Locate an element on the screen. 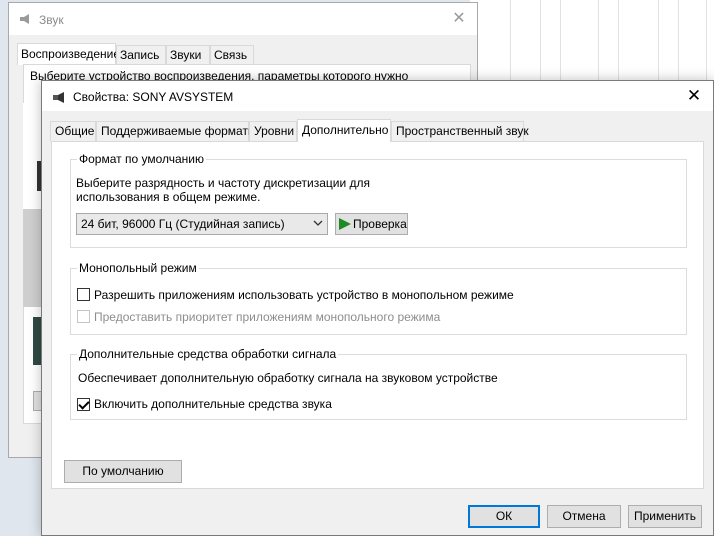  format-select-value: 24 бит, 96000 Гц (Студийная запись) is located at coordinates (183, 224).